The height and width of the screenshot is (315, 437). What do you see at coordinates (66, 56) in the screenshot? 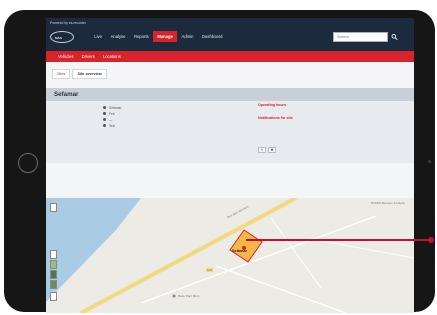
I see `subnav-vehicles: Vehicles` at bounding box center [66, 56].